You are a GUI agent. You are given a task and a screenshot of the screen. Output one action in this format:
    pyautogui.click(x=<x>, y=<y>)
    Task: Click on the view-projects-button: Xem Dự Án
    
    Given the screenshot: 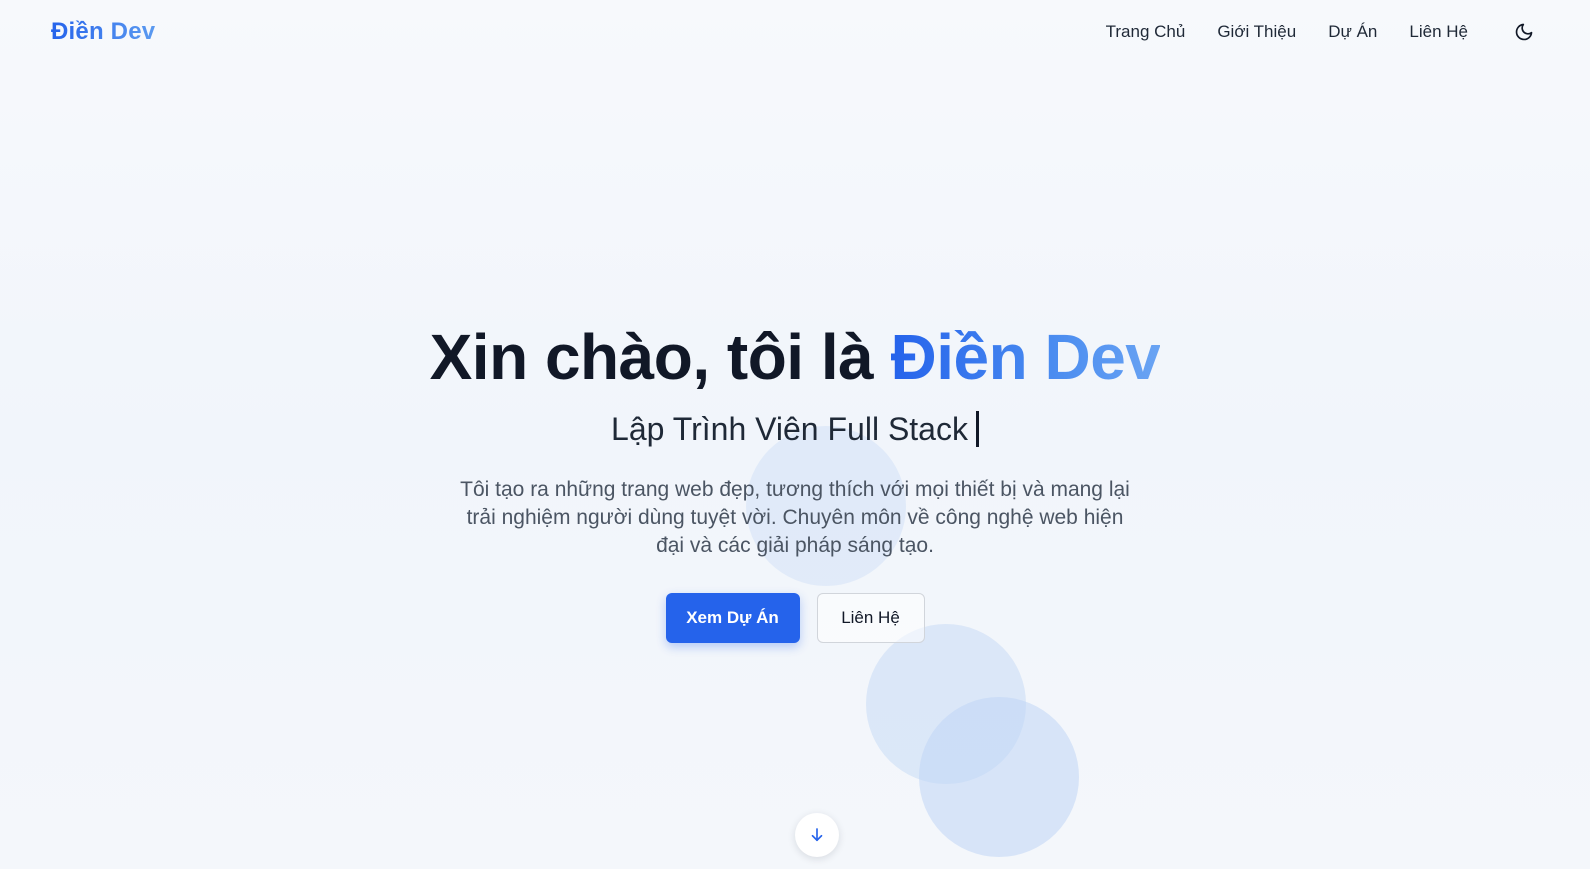 What is the action you would take?
    pyautogui.click(x=732, y=618)
    